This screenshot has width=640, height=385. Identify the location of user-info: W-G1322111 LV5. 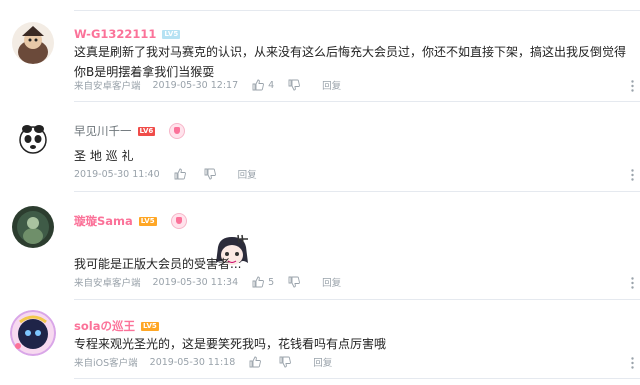
(127, 34).